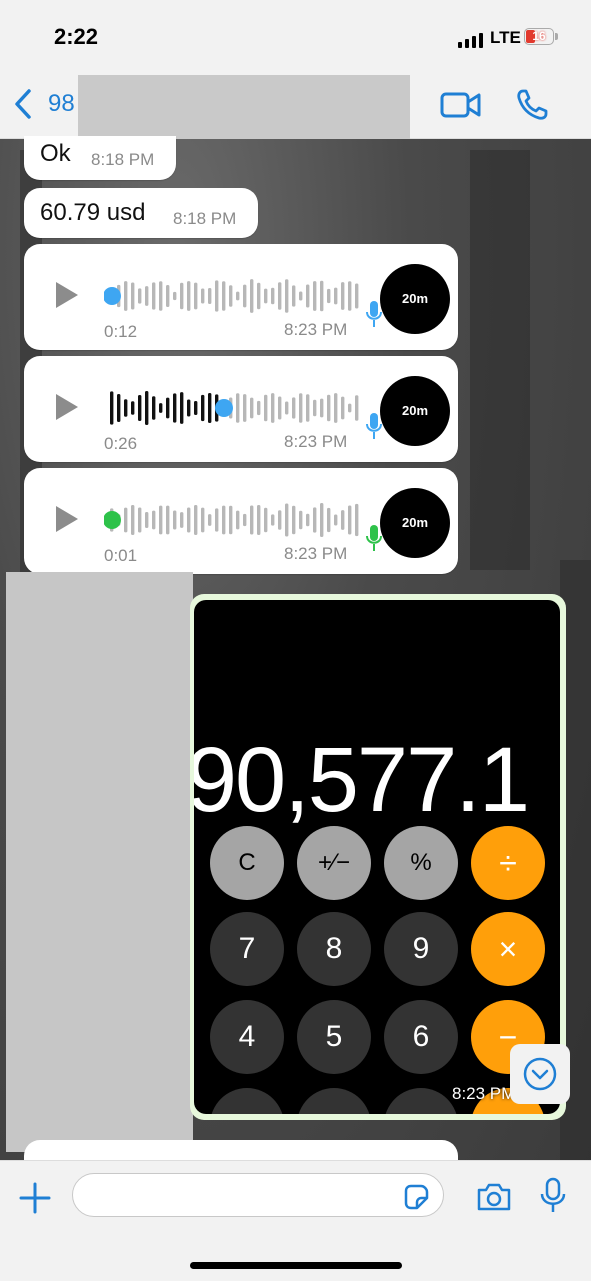  What do you see at coordinates (421, 1101) in the screenshot?
I see `partial-key` at bounding box center [421, 1101].